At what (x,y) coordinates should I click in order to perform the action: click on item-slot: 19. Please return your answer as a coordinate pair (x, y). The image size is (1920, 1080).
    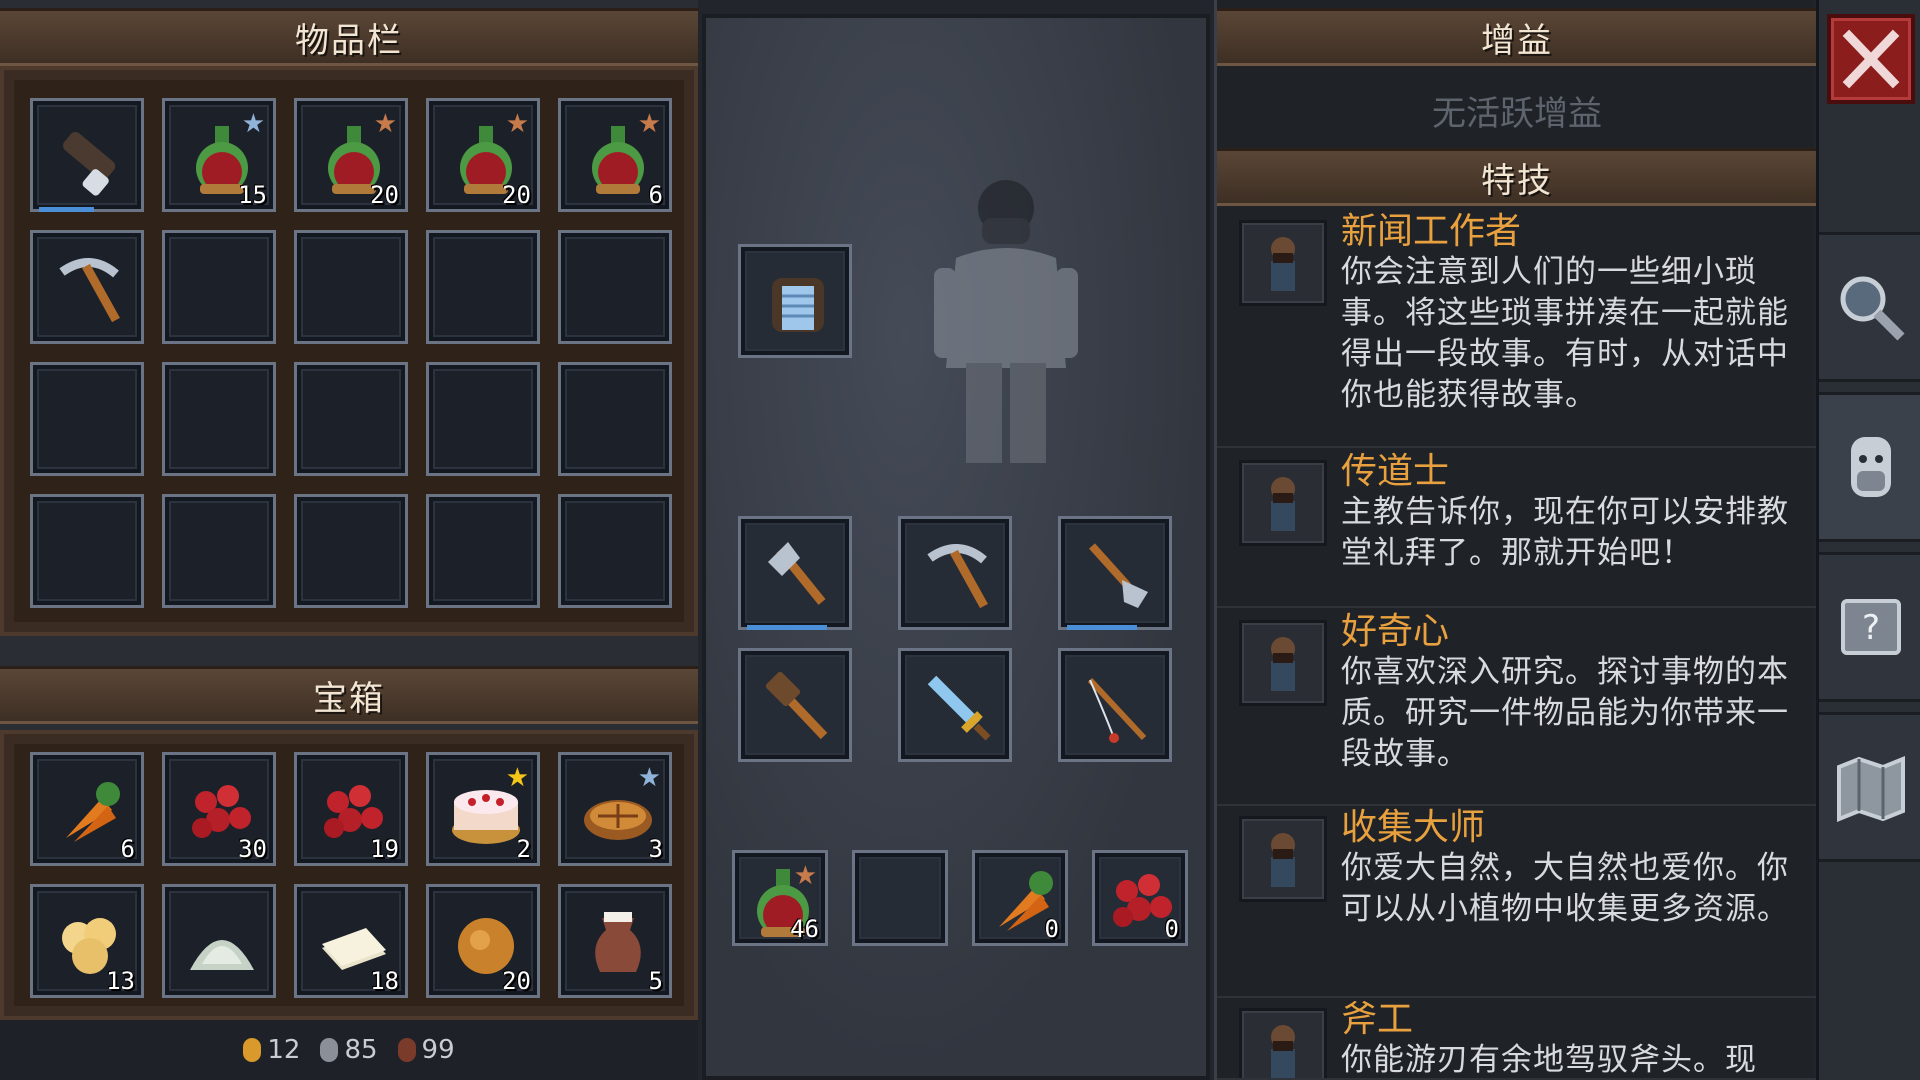
    Looking at the image, I should click on (351, 809).